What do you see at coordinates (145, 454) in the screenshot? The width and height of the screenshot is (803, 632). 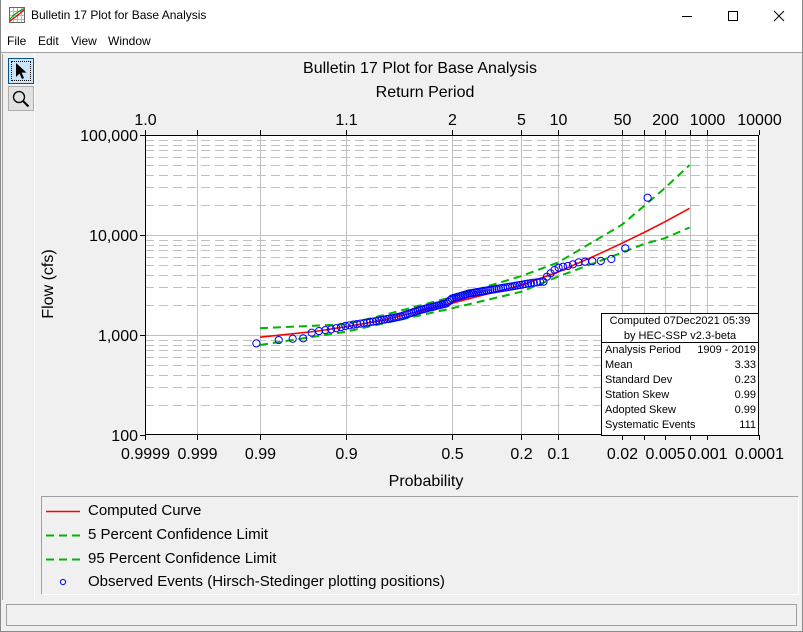 I see `probability-tick-label: 0.9999` at bounding box center [145, 454].